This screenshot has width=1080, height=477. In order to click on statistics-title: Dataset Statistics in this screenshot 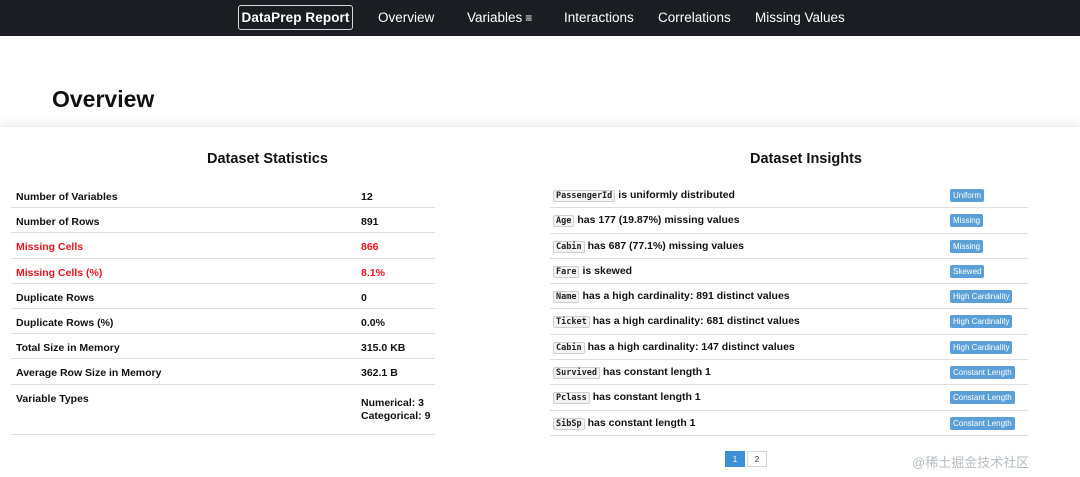, I will do `click(267, 159)`.